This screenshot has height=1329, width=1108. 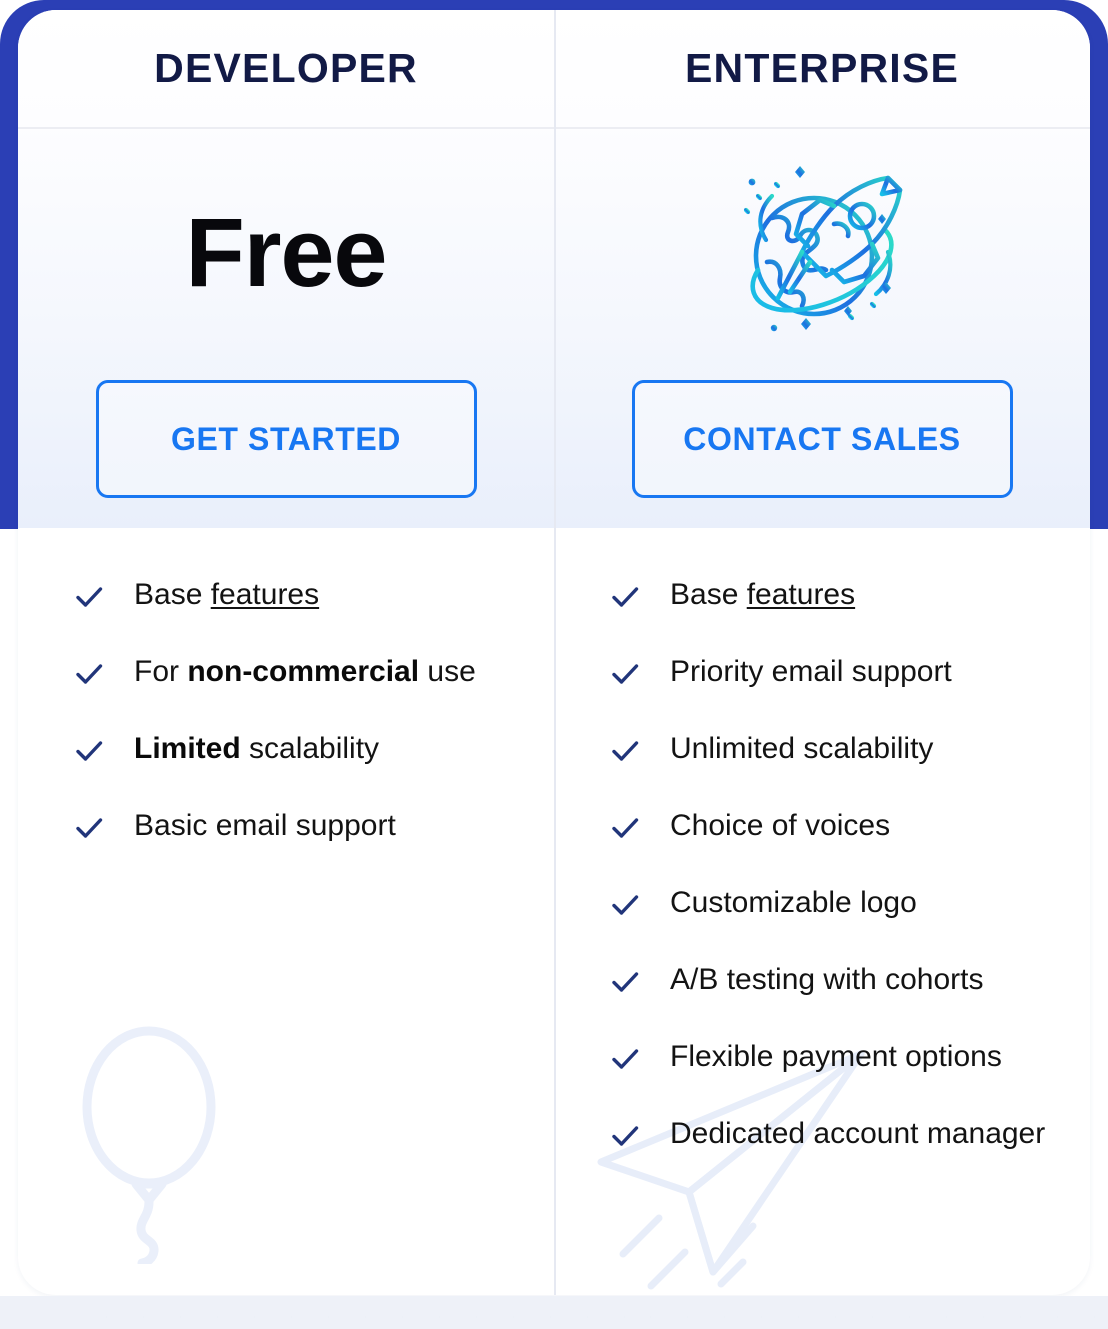 I want to click on feature-item: Customizable logo, so click(x=822, y=922).